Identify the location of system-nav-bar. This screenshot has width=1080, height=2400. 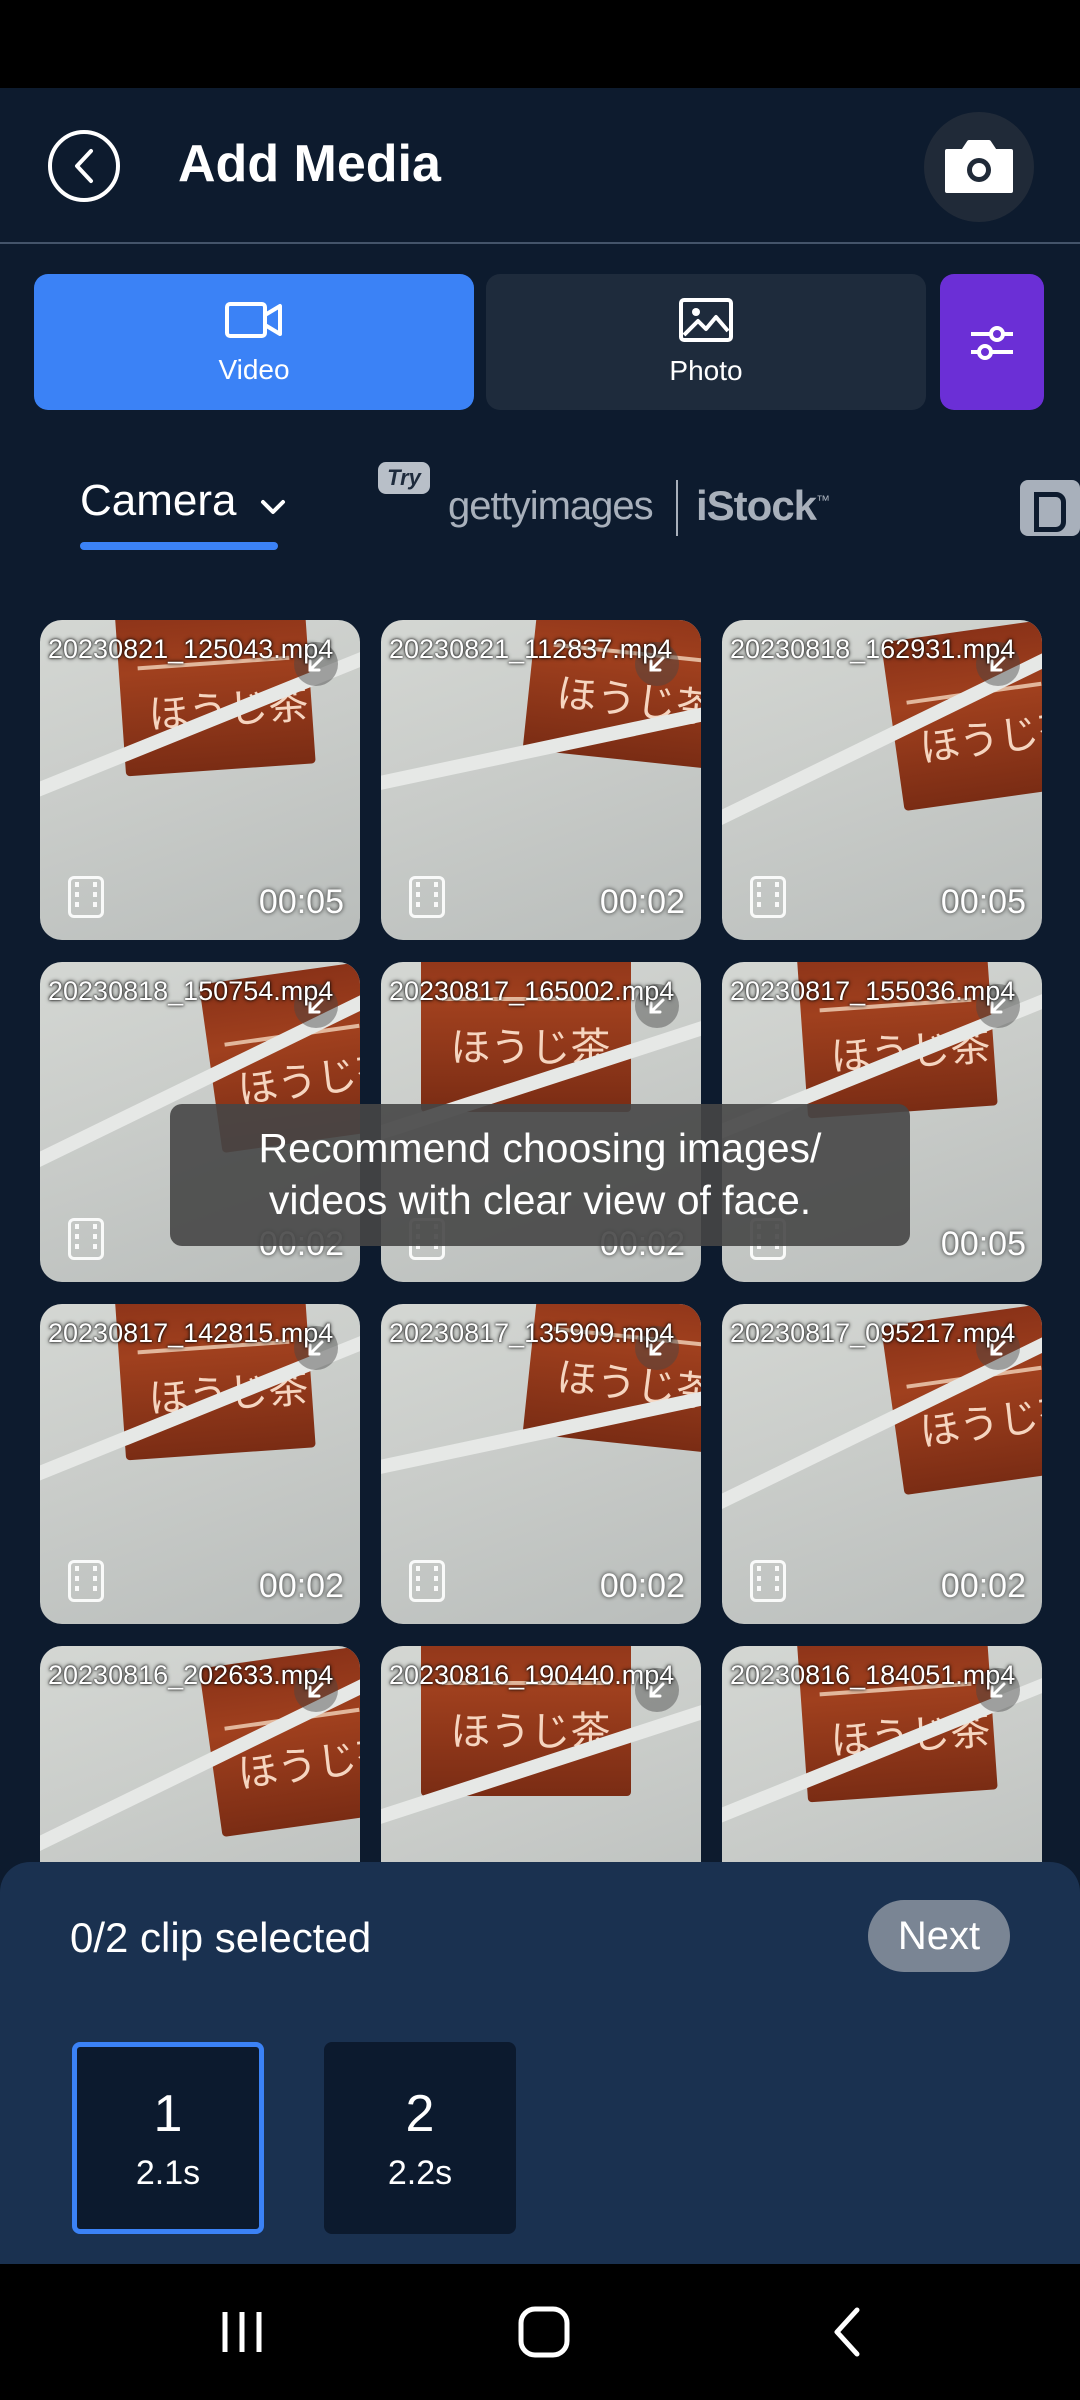
(540, 2332).